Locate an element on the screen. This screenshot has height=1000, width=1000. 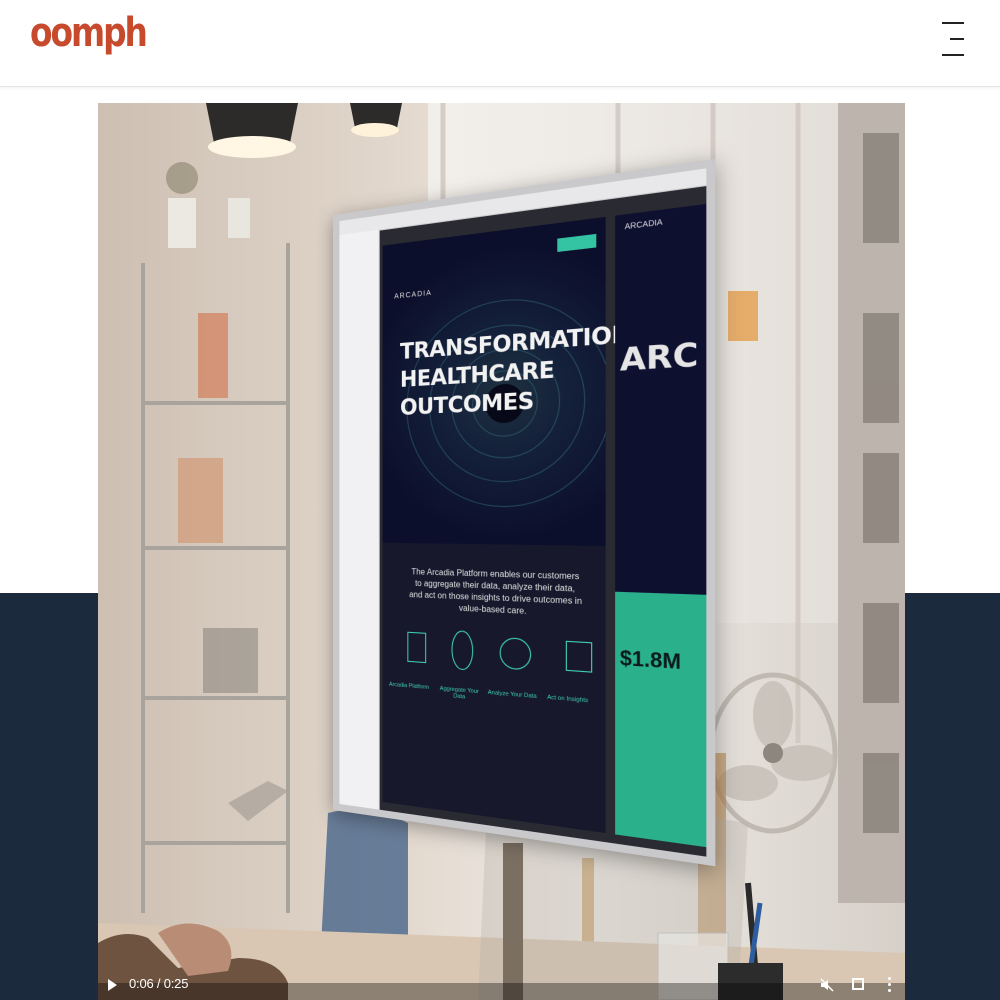
artboard-stat: $1.8M is located at coordinates (650, 660).